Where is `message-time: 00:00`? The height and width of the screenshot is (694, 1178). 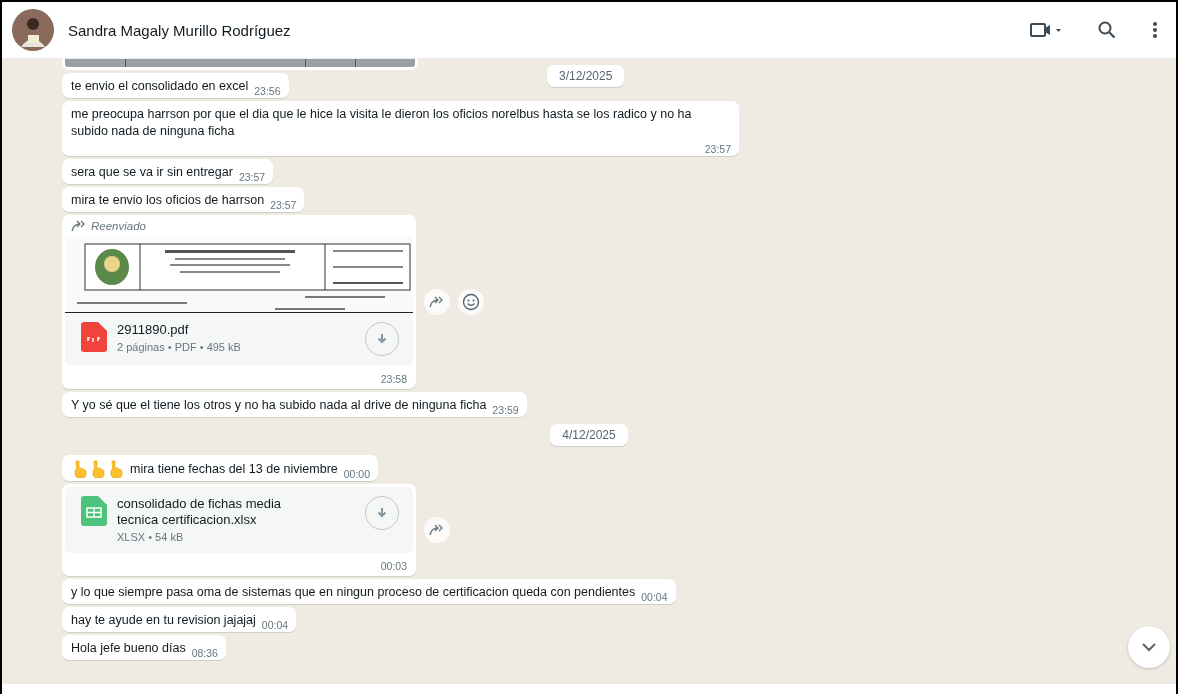
message-time: 00:00 is located at coordinates (356, 474).